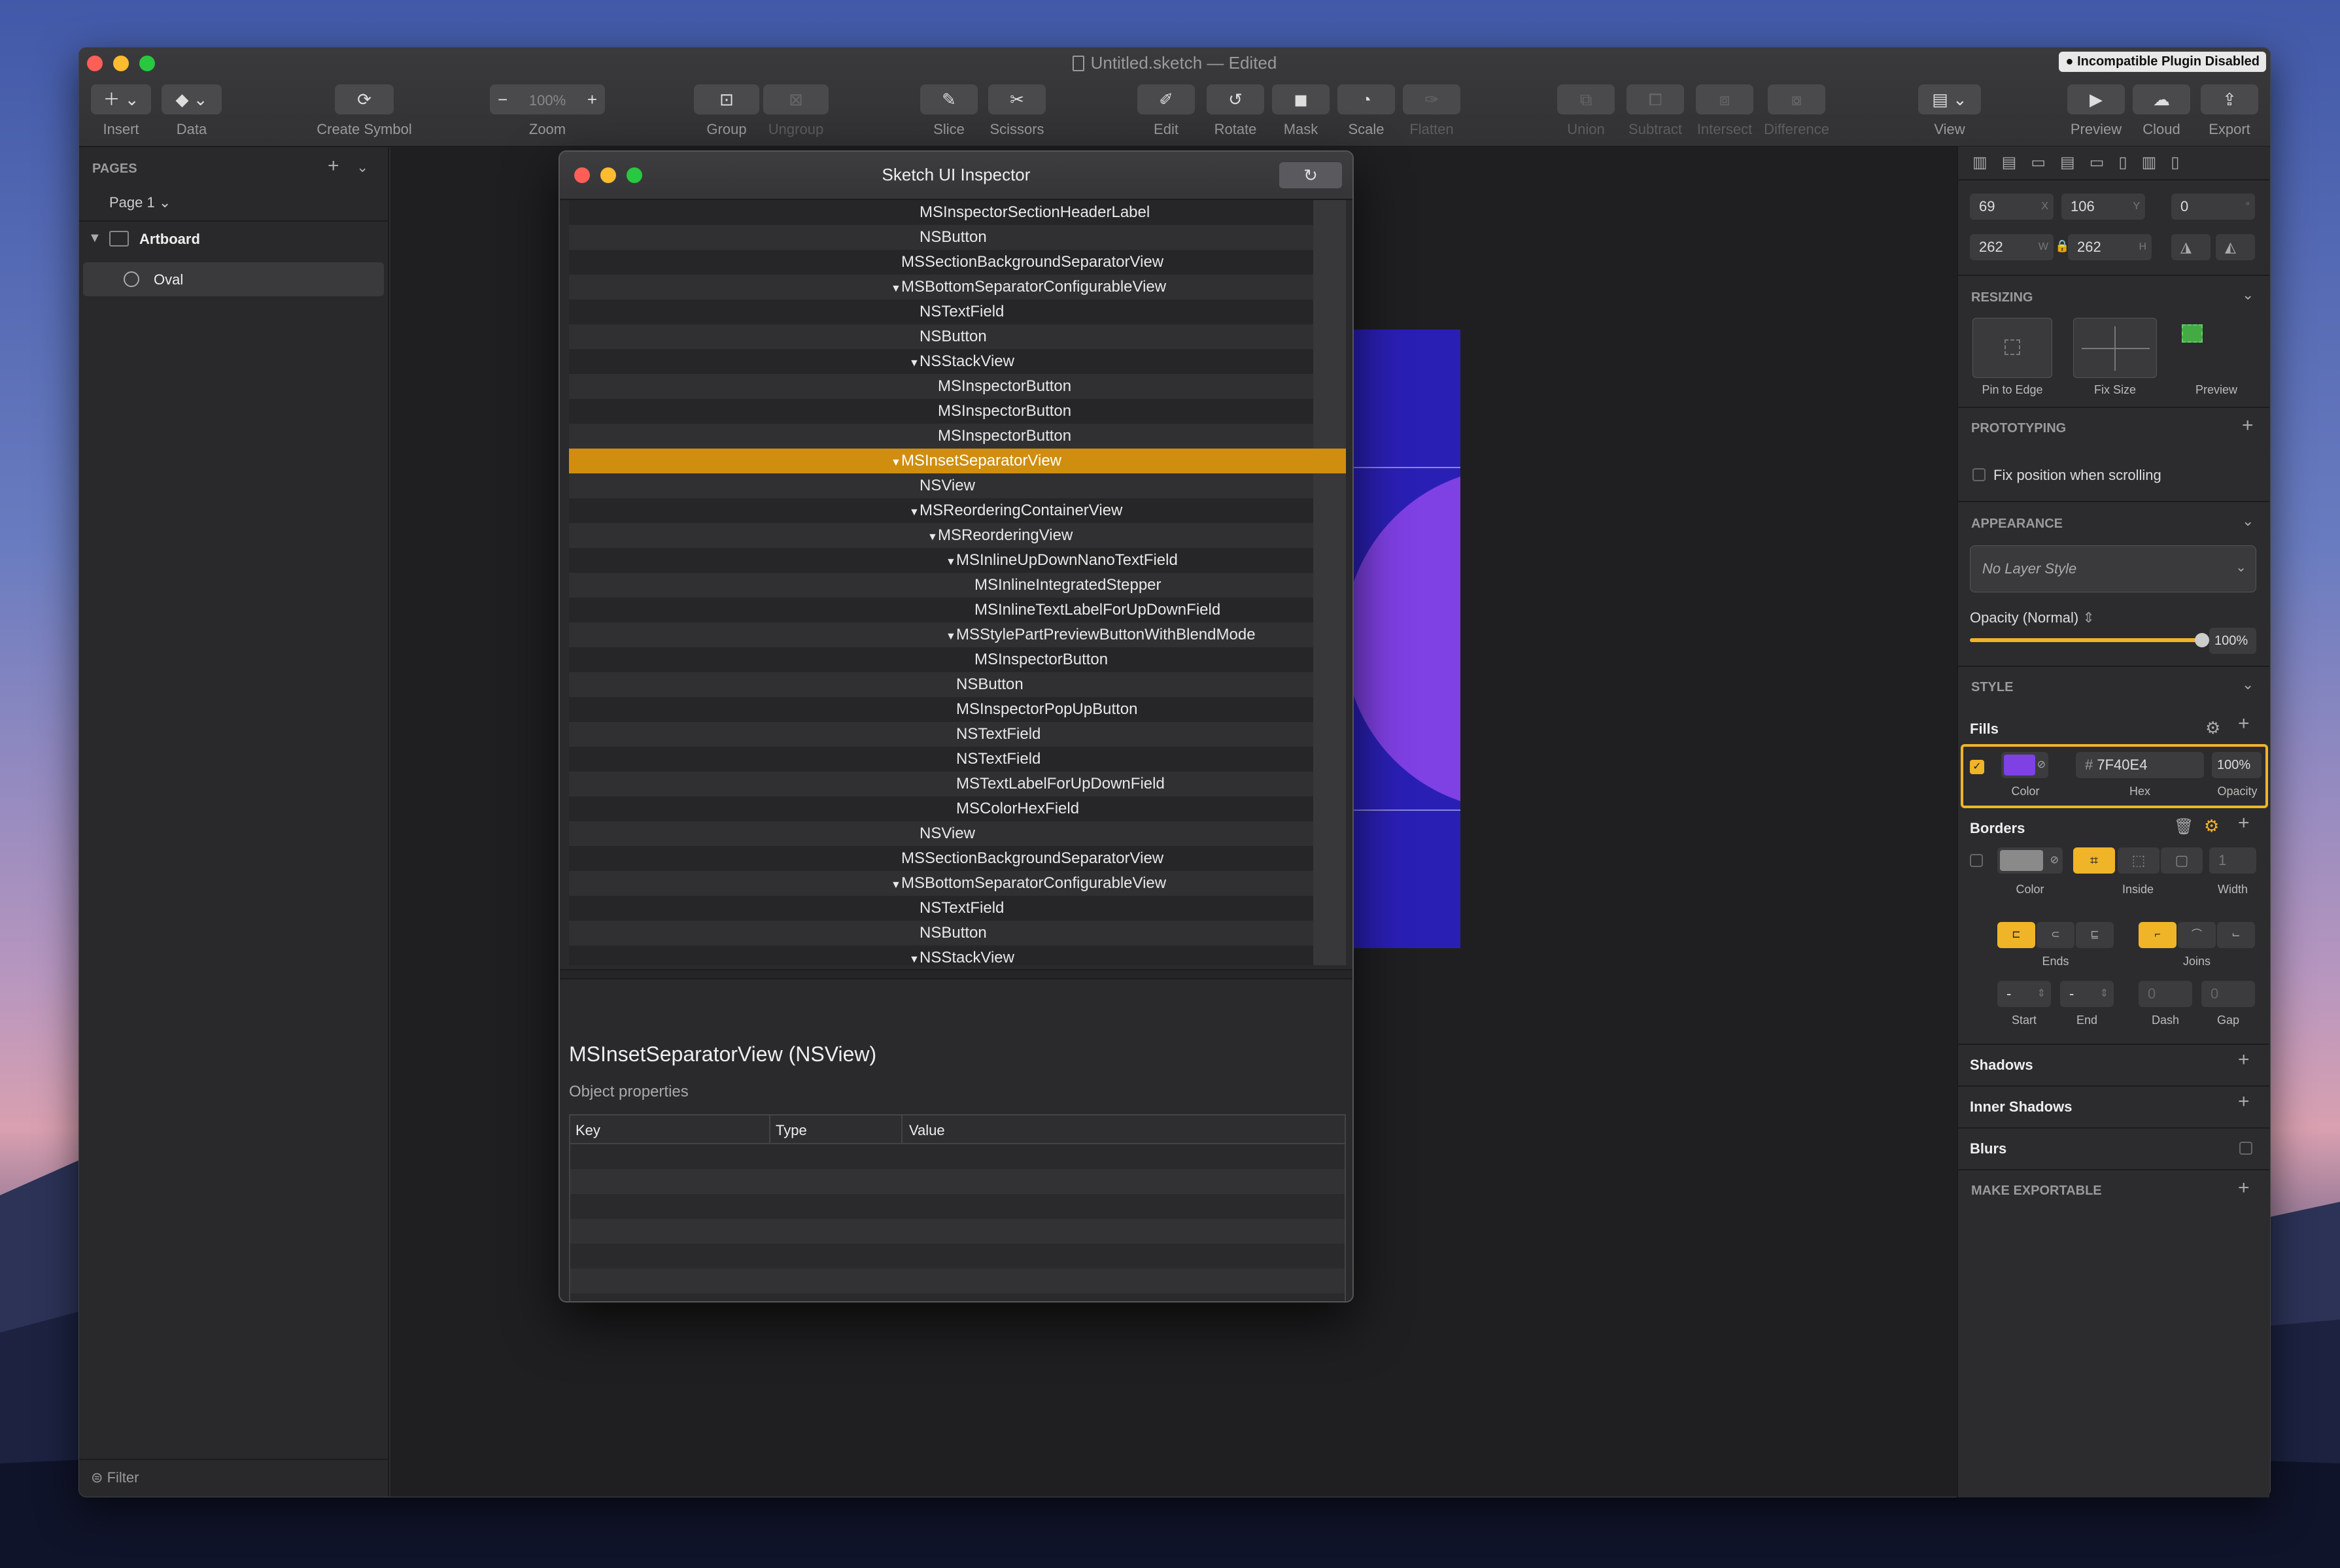 The image size is (2340, 1568). Describe the element at coordinates (2248, 426) in the screenshot. I see `add-prototyping-icon: +` at that location.